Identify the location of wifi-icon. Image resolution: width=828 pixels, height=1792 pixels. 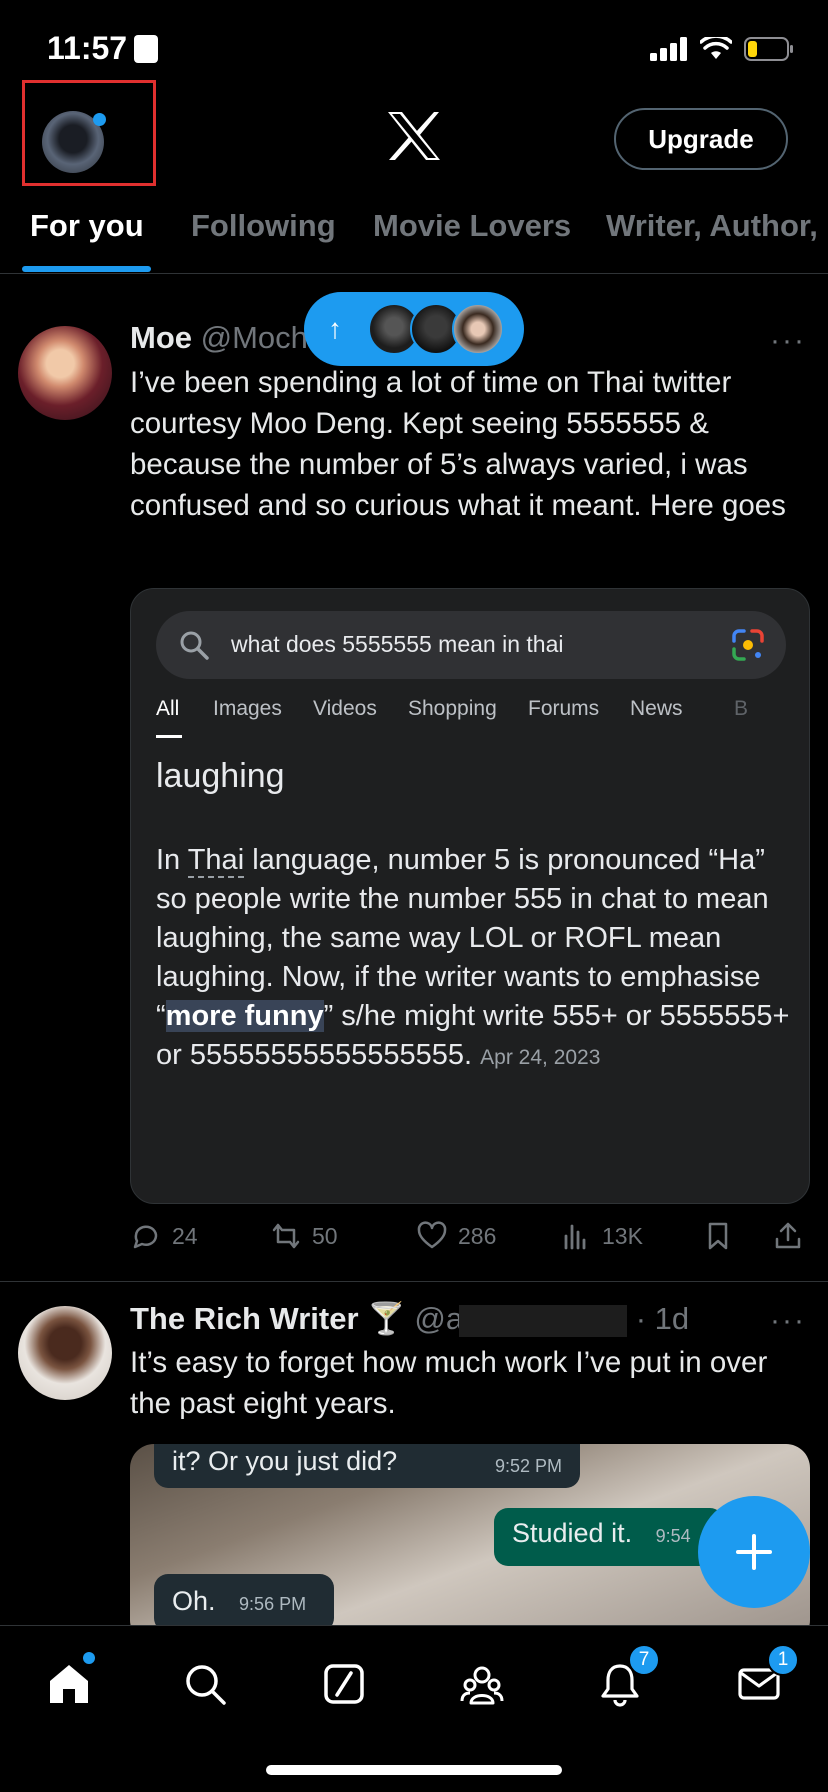
(716, 48).